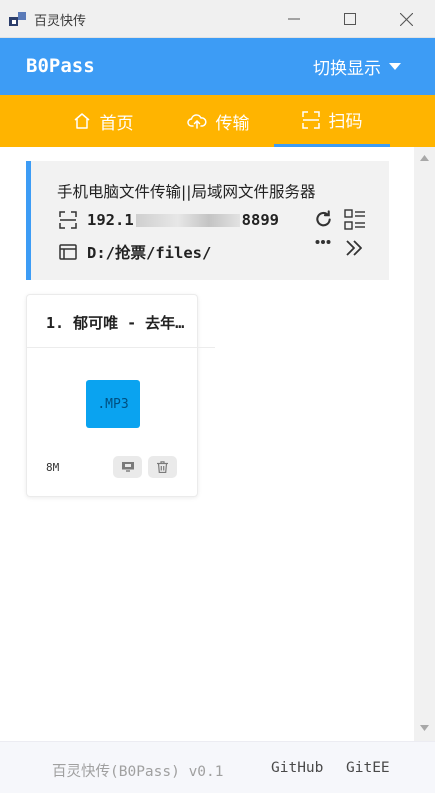  I want to click on open-folder-button, so click(354, 248).